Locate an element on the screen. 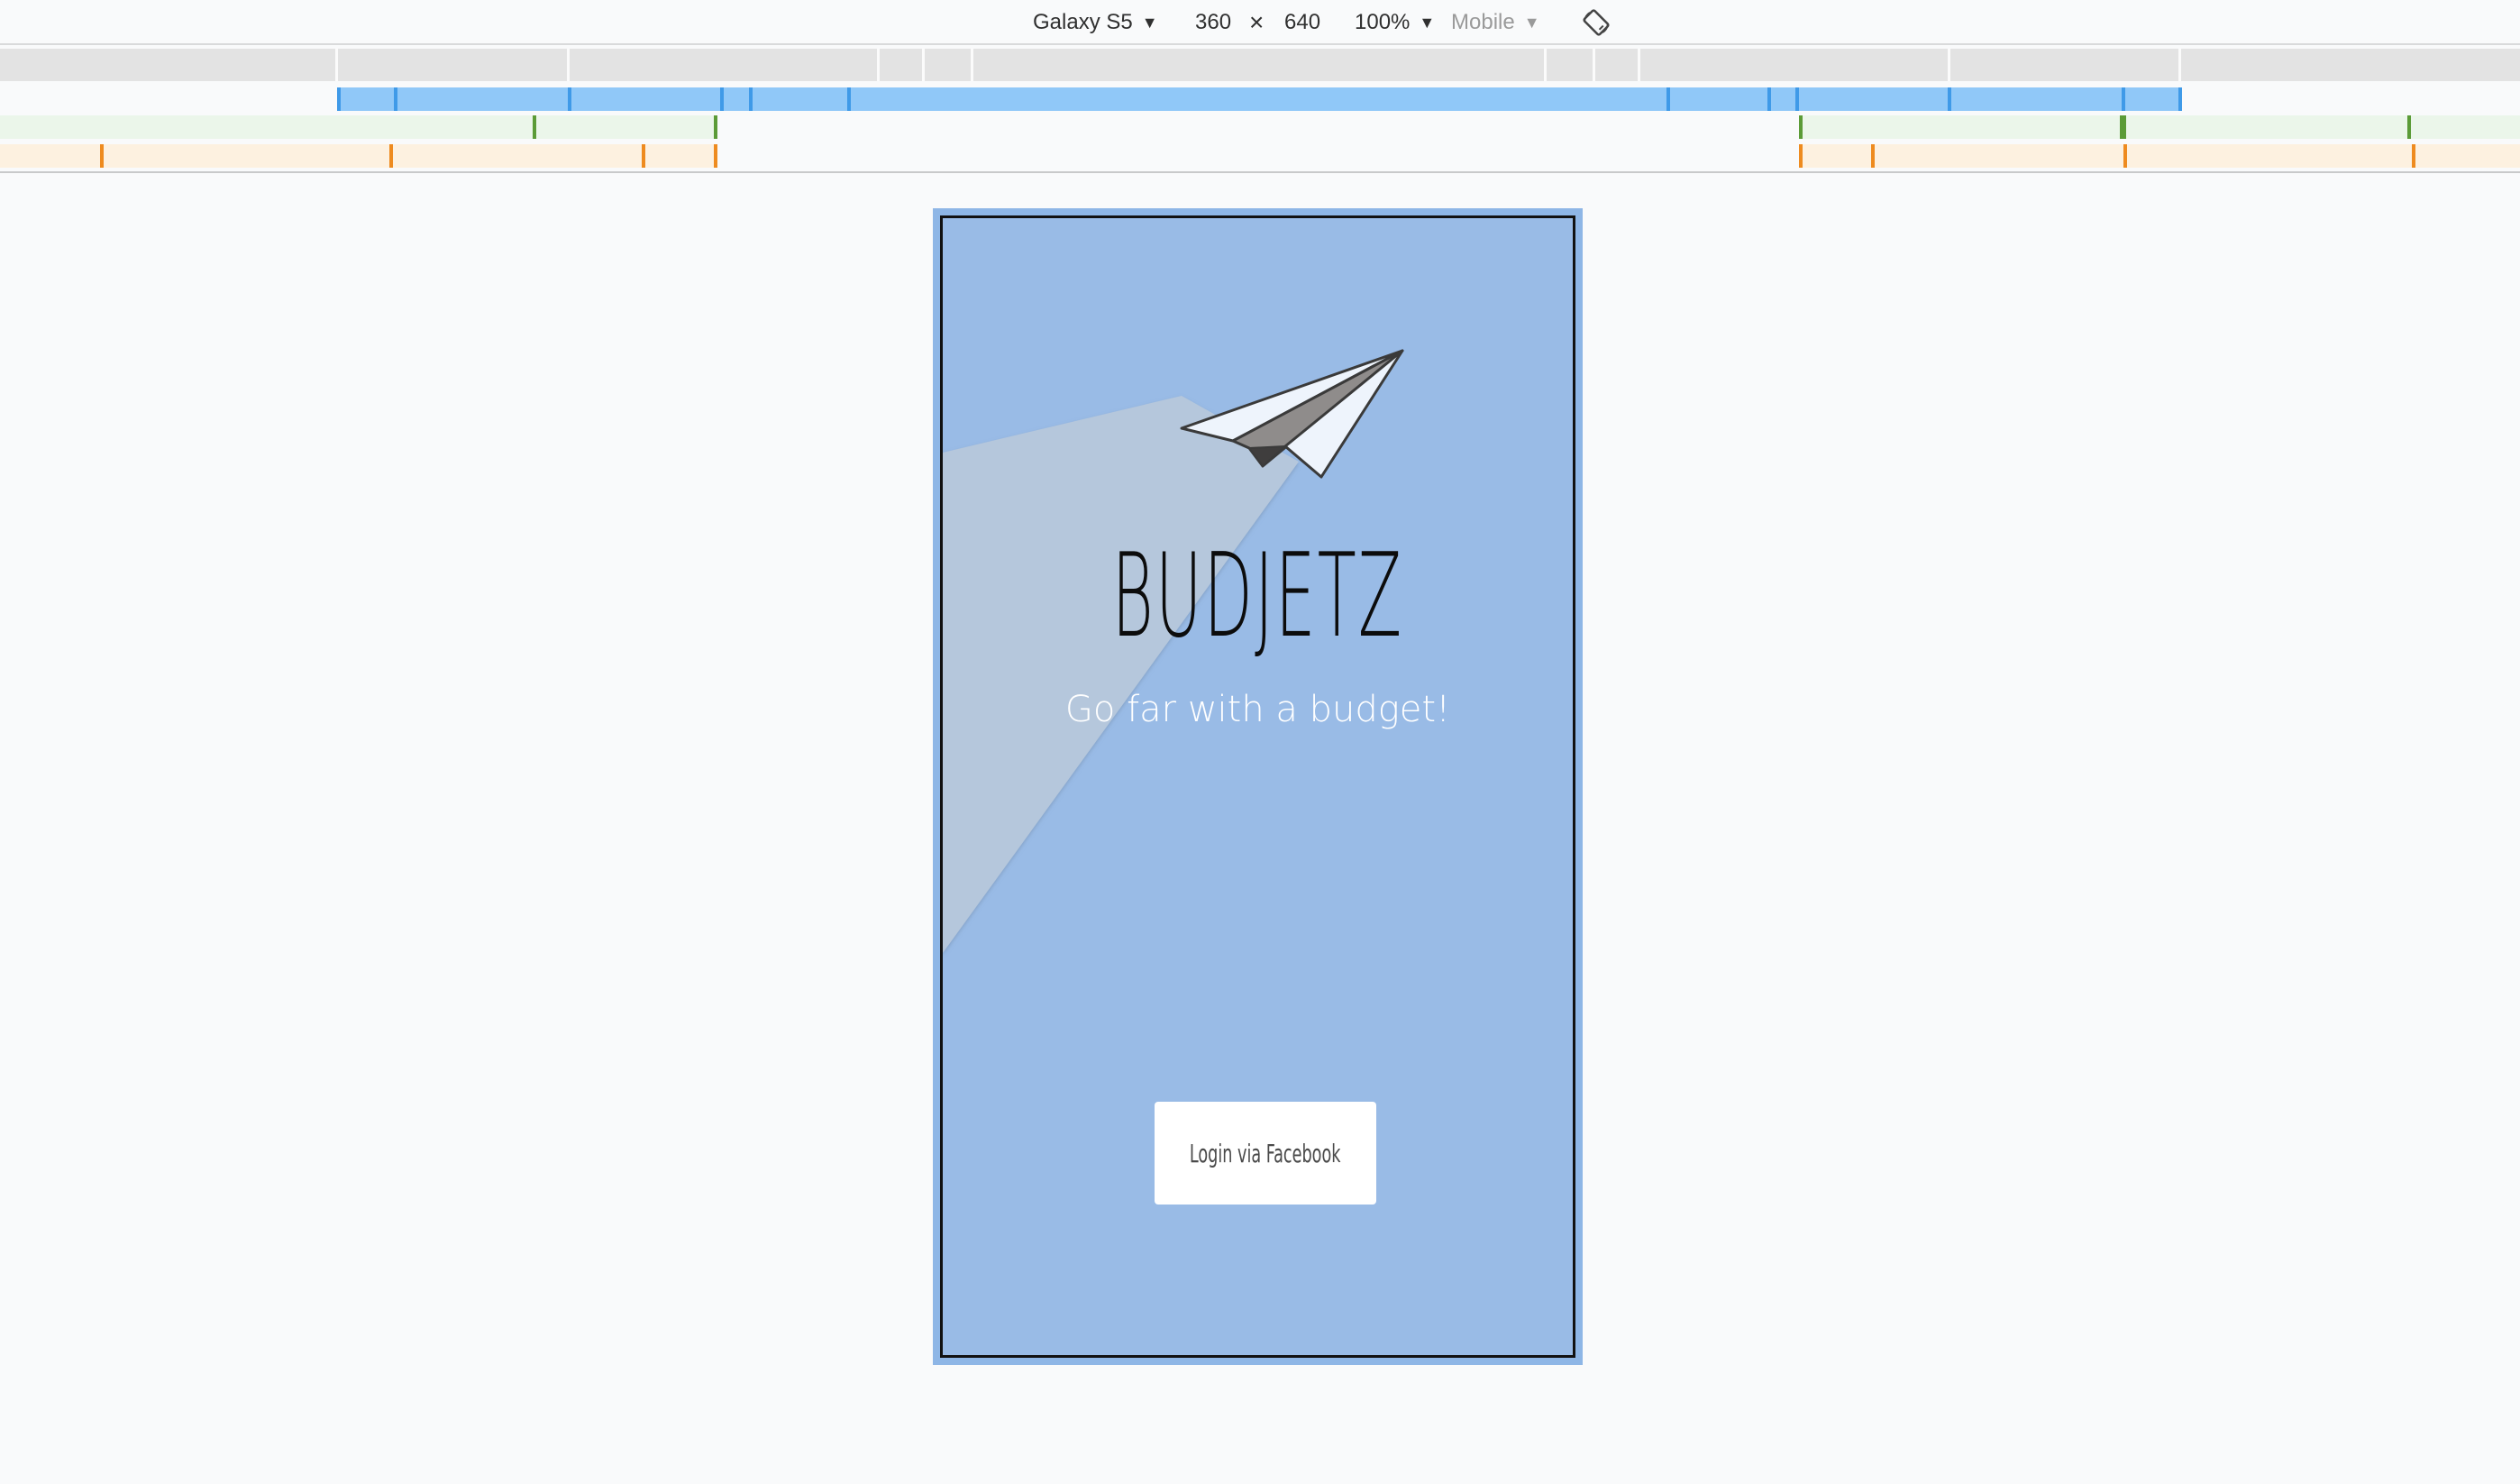 This screenshot has height=1484, width=2520. mode-value: Mobile is located at coordinates (1483, 22).